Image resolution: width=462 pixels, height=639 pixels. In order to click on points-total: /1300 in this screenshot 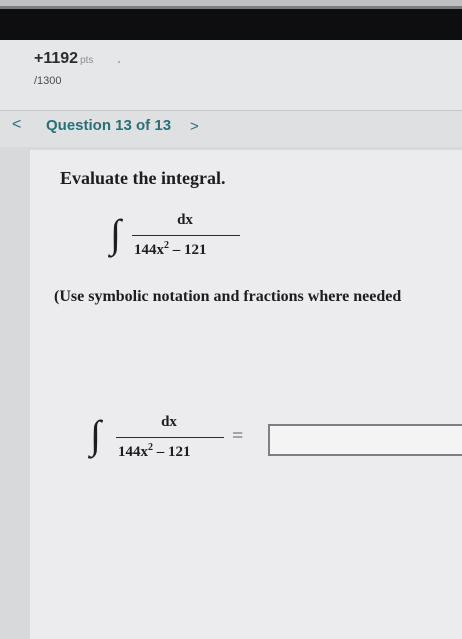, I will do `click(48, 81)`.